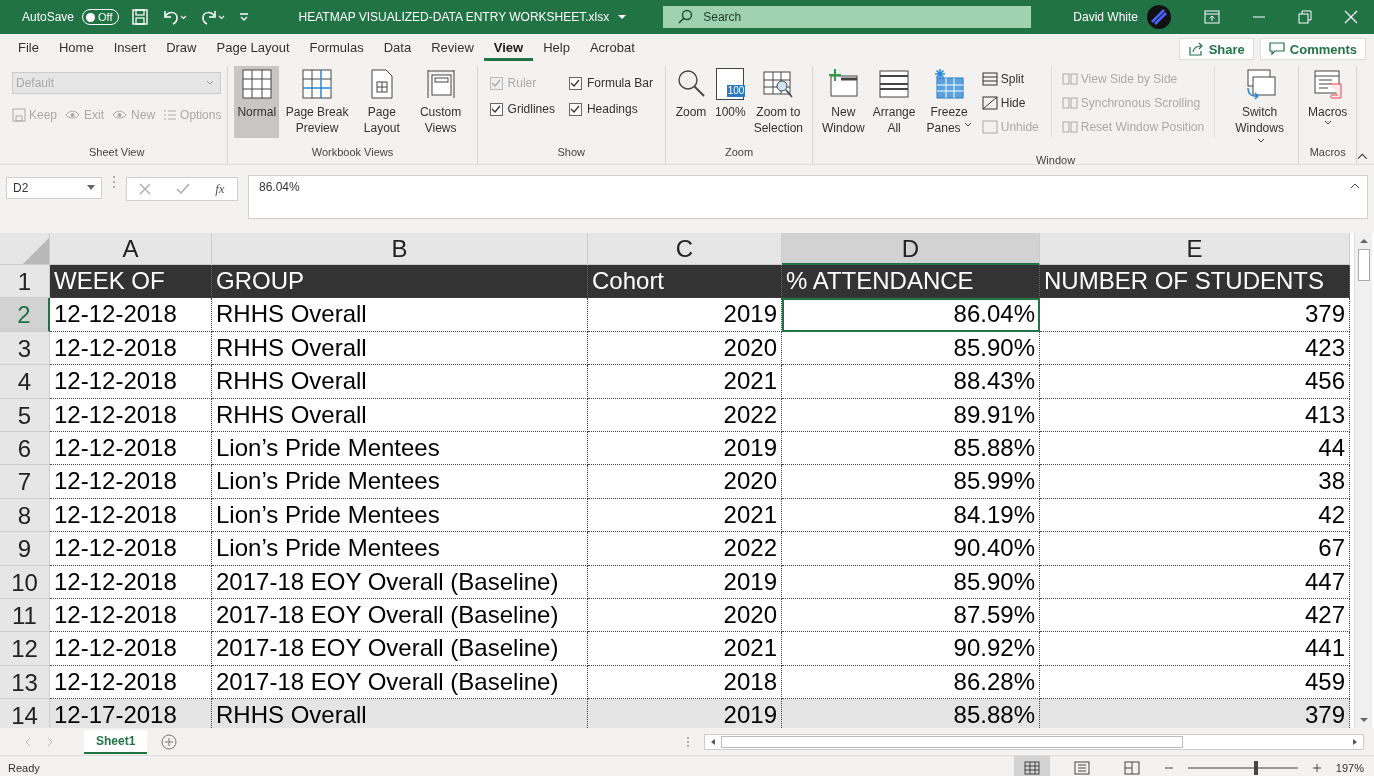 The image size is (1374, 776). I want to click on scroll-left-icon, so click(713, 741).